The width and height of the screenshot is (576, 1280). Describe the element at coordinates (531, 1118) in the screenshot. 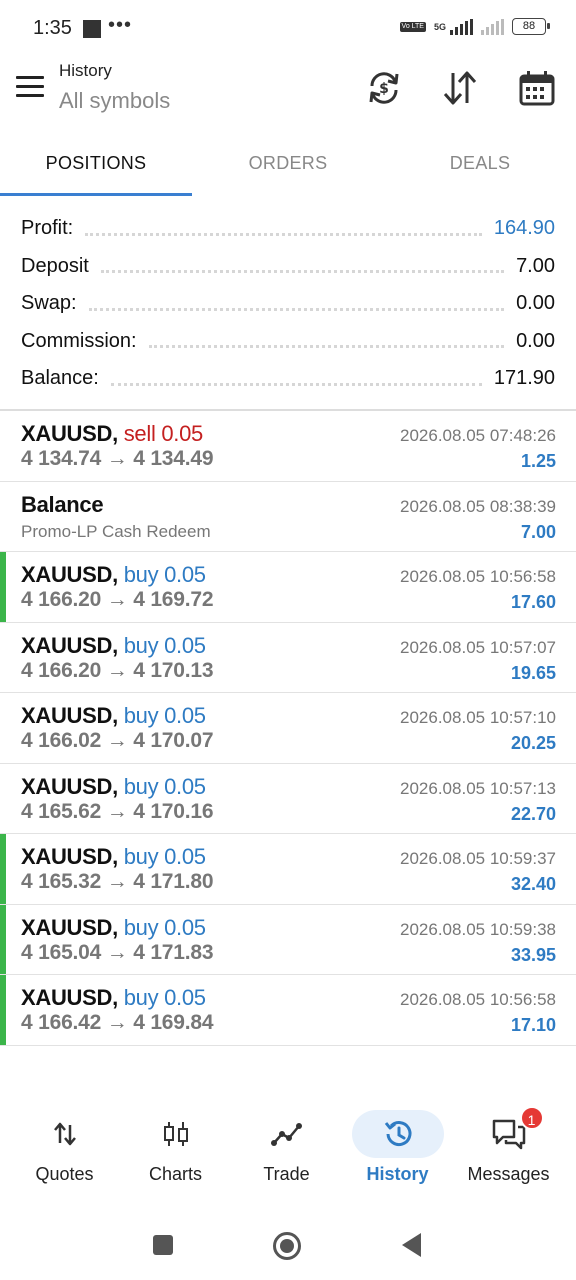

I see `unread-badge: 1` at that location.